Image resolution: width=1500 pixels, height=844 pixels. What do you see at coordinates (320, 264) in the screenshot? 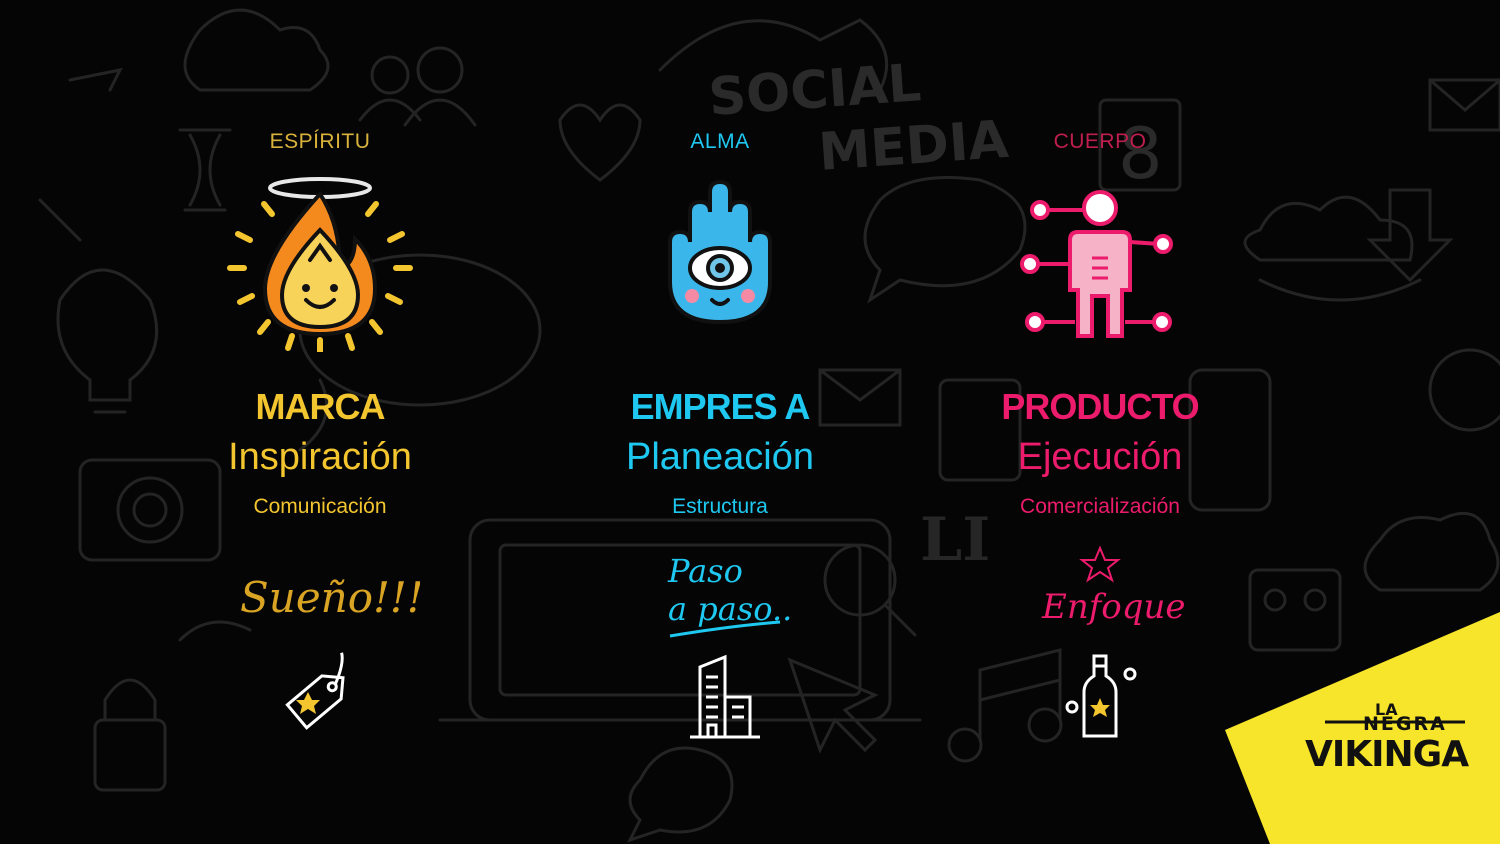
I see `fire-spirit-icon` at bounding box center [320, 264].